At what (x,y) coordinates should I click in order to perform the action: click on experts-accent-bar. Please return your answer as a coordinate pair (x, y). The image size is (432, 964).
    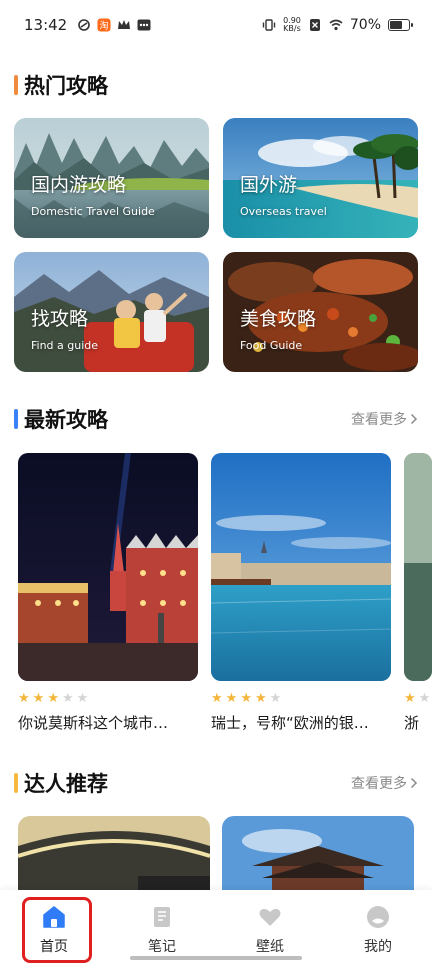
    Looking at the image, I should click on (16, 783).